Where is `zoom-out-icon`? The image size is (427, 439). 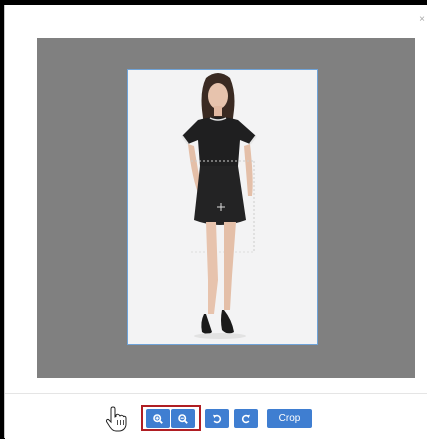 zoom-out-icon is located at coordinates (183, 418).